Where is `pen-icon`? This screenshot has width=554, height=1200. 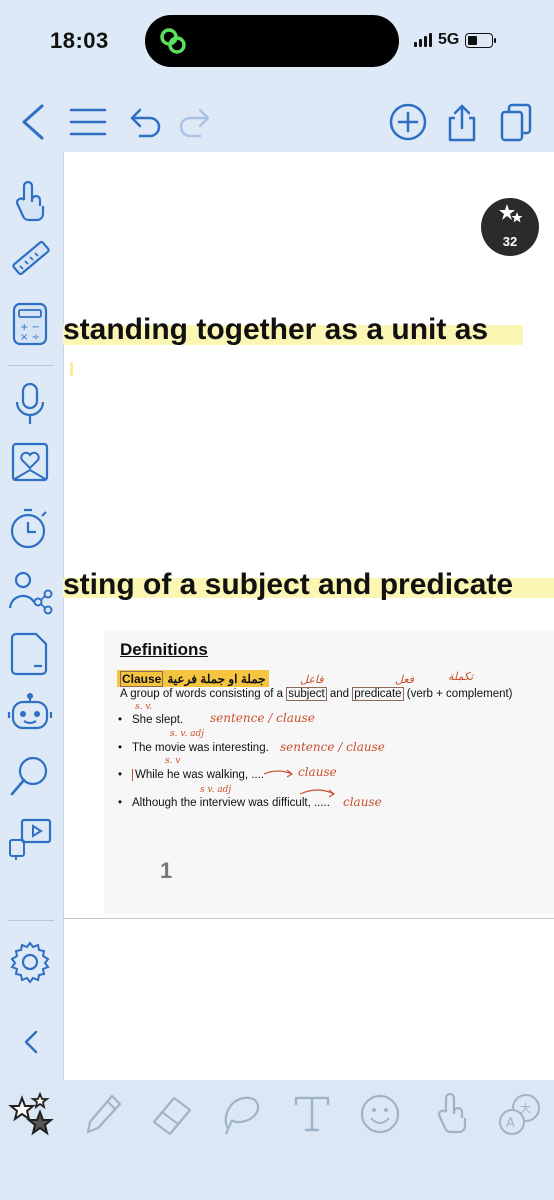
pen-icon is located at coordinates (102, 1114).